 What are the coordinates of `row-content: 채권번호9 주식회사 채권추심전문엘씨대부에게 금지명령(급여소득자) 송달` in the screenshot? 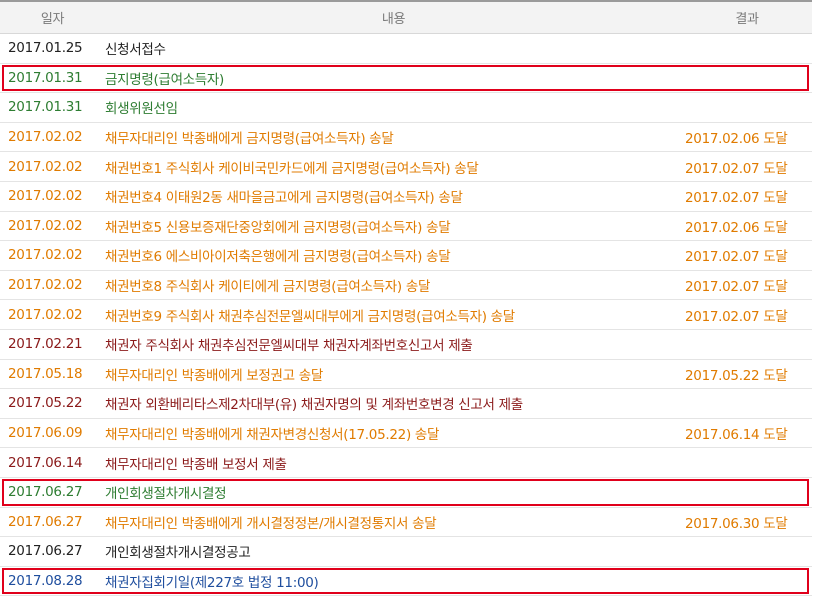 It's located at (310, 316).